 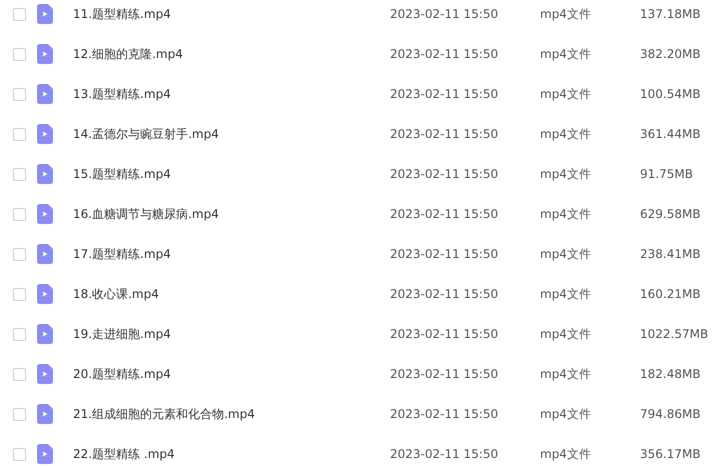 What do you see at coordinates (670, 454) in the screenshot?
I see `file-size: 356.17MB` at bounding box center [670, 454].